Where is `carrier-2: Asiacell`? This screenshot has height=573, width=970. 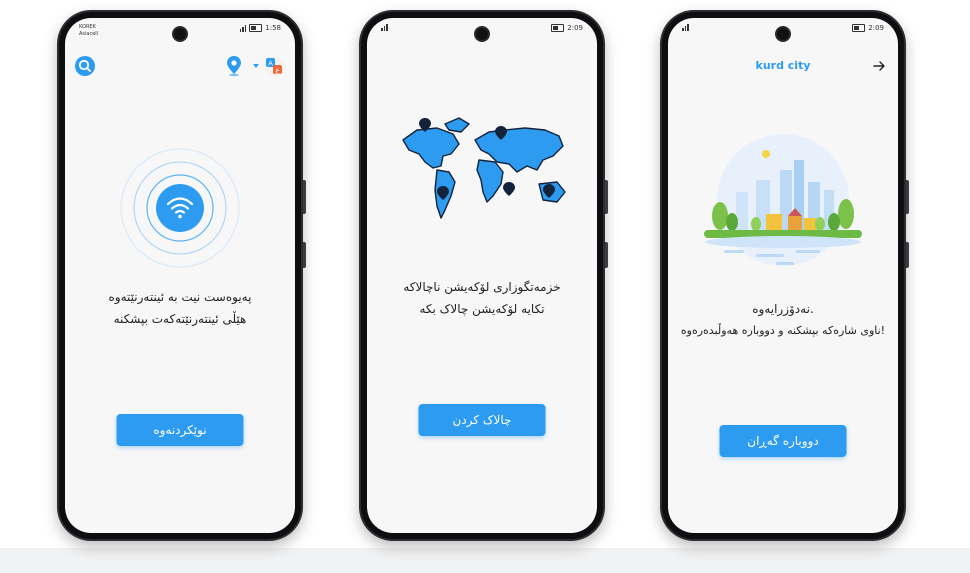
carrier-2: Asiacell is located at coordinates (89, 34).